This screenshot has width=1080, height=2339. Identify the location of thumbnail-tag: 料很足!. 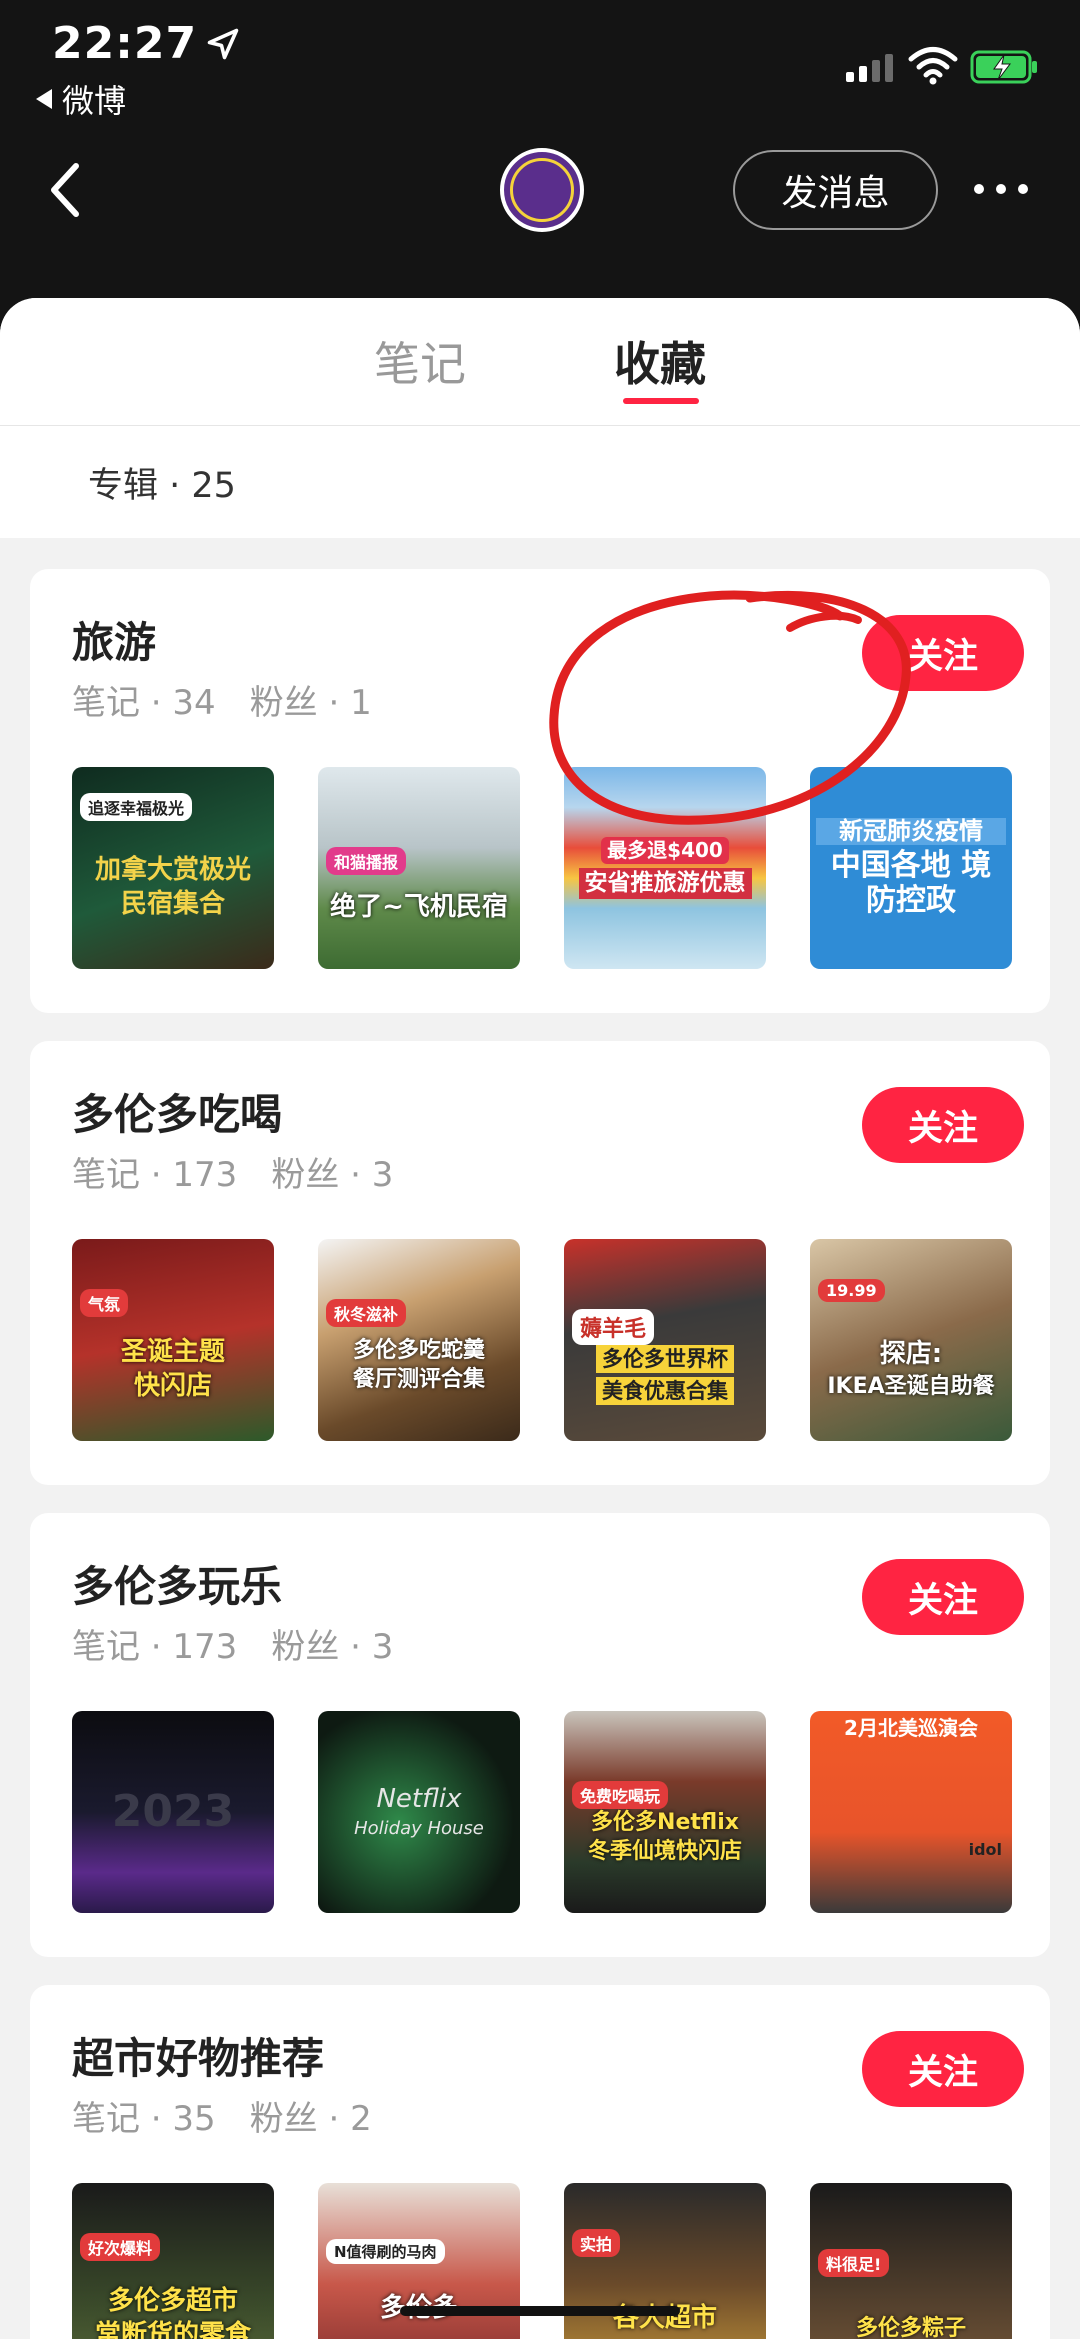
(854, 2263).